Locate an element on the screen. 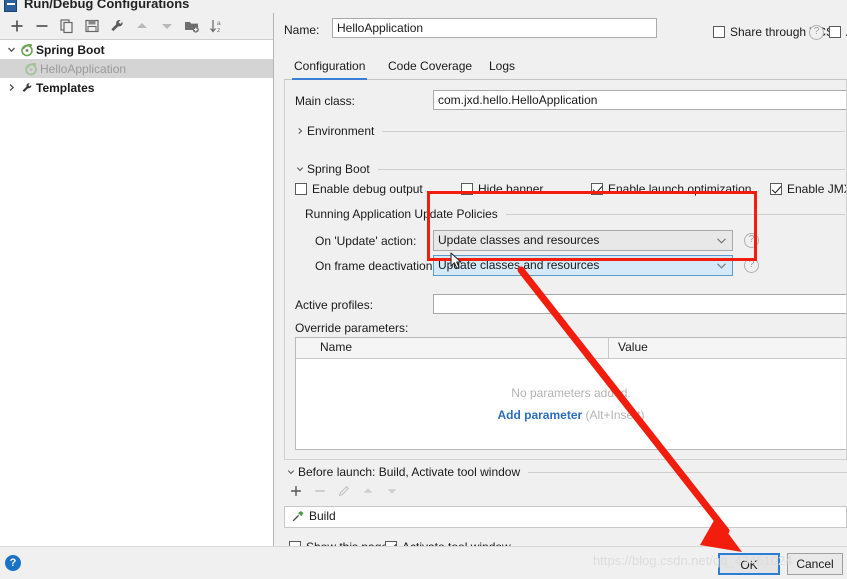  sort-configurations-button: a z is located at coordinates (217, 26).